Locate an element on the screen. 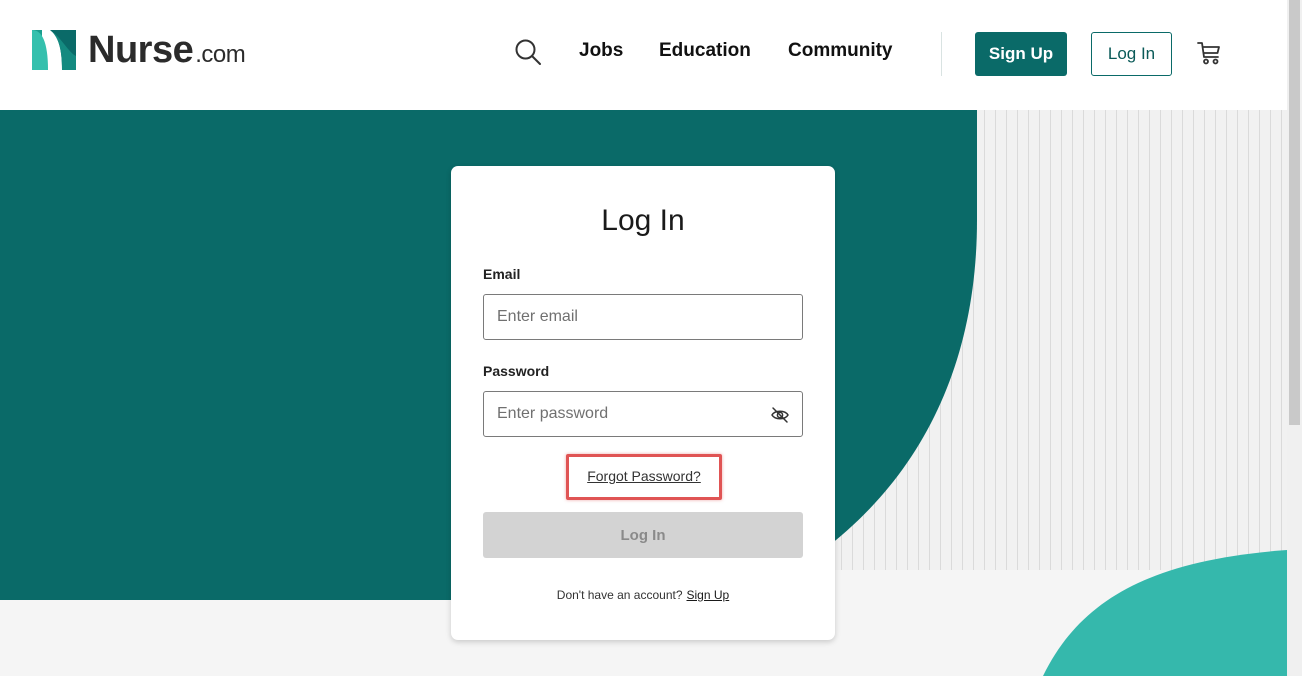  nurse-logo-icon is located at coordinates (54, 50).